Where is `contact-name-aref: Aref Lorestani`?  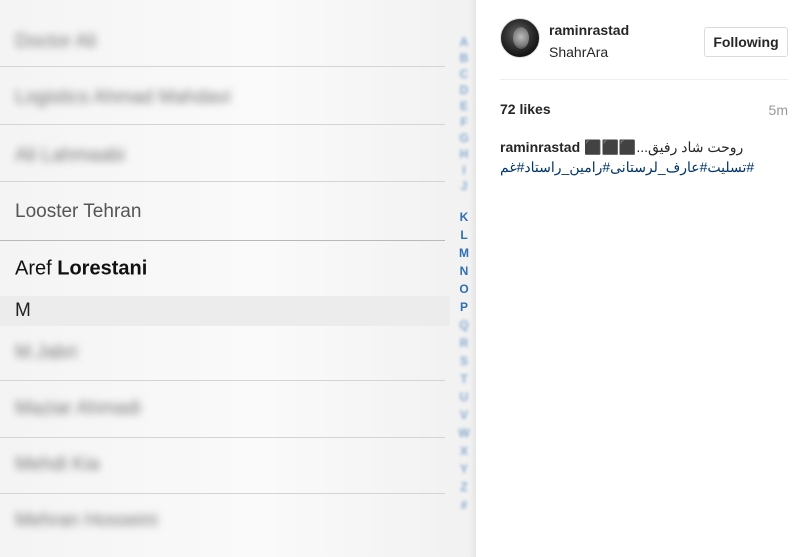 contact-name-aref: Aref Lorestani is located at coordinates (81, 269).